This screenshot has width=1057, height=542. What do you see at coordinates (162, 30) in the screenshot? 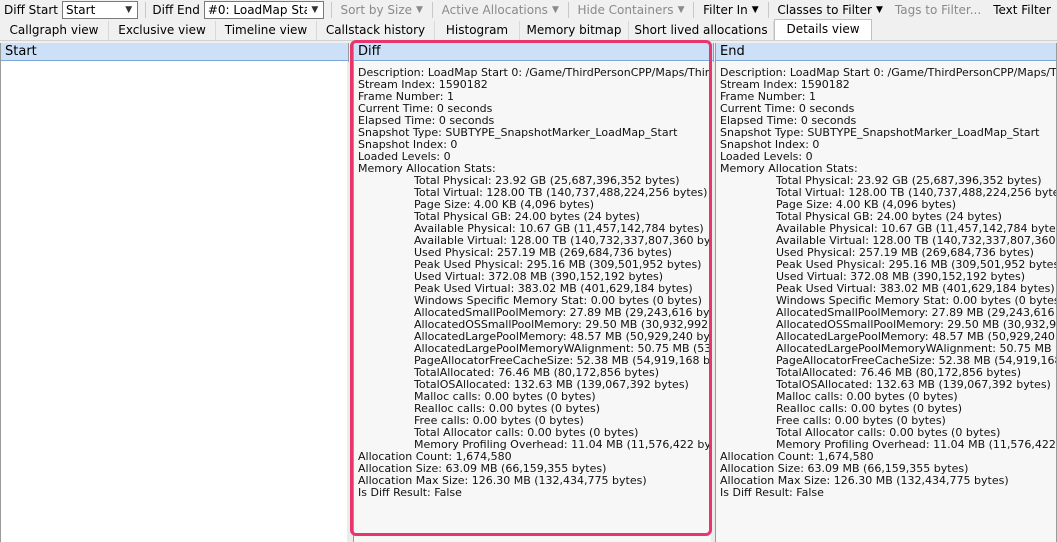
I see `tab-exclusive-view: Exclusive view` at bounding box center [162, 30].